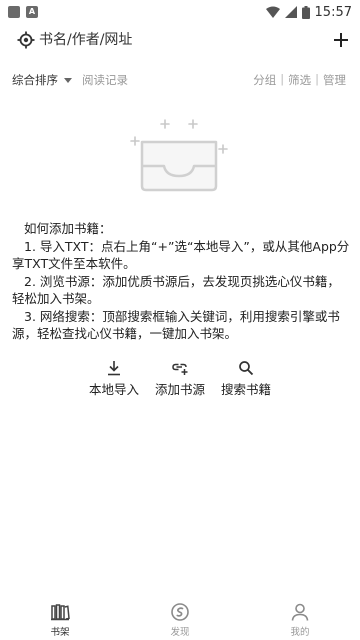 Image resolution: width=360 pixels, height=640 pixels. Describe the element at coordinates (35, 80) in the screenshot. I see `sort-label: 综合排序` at that location.